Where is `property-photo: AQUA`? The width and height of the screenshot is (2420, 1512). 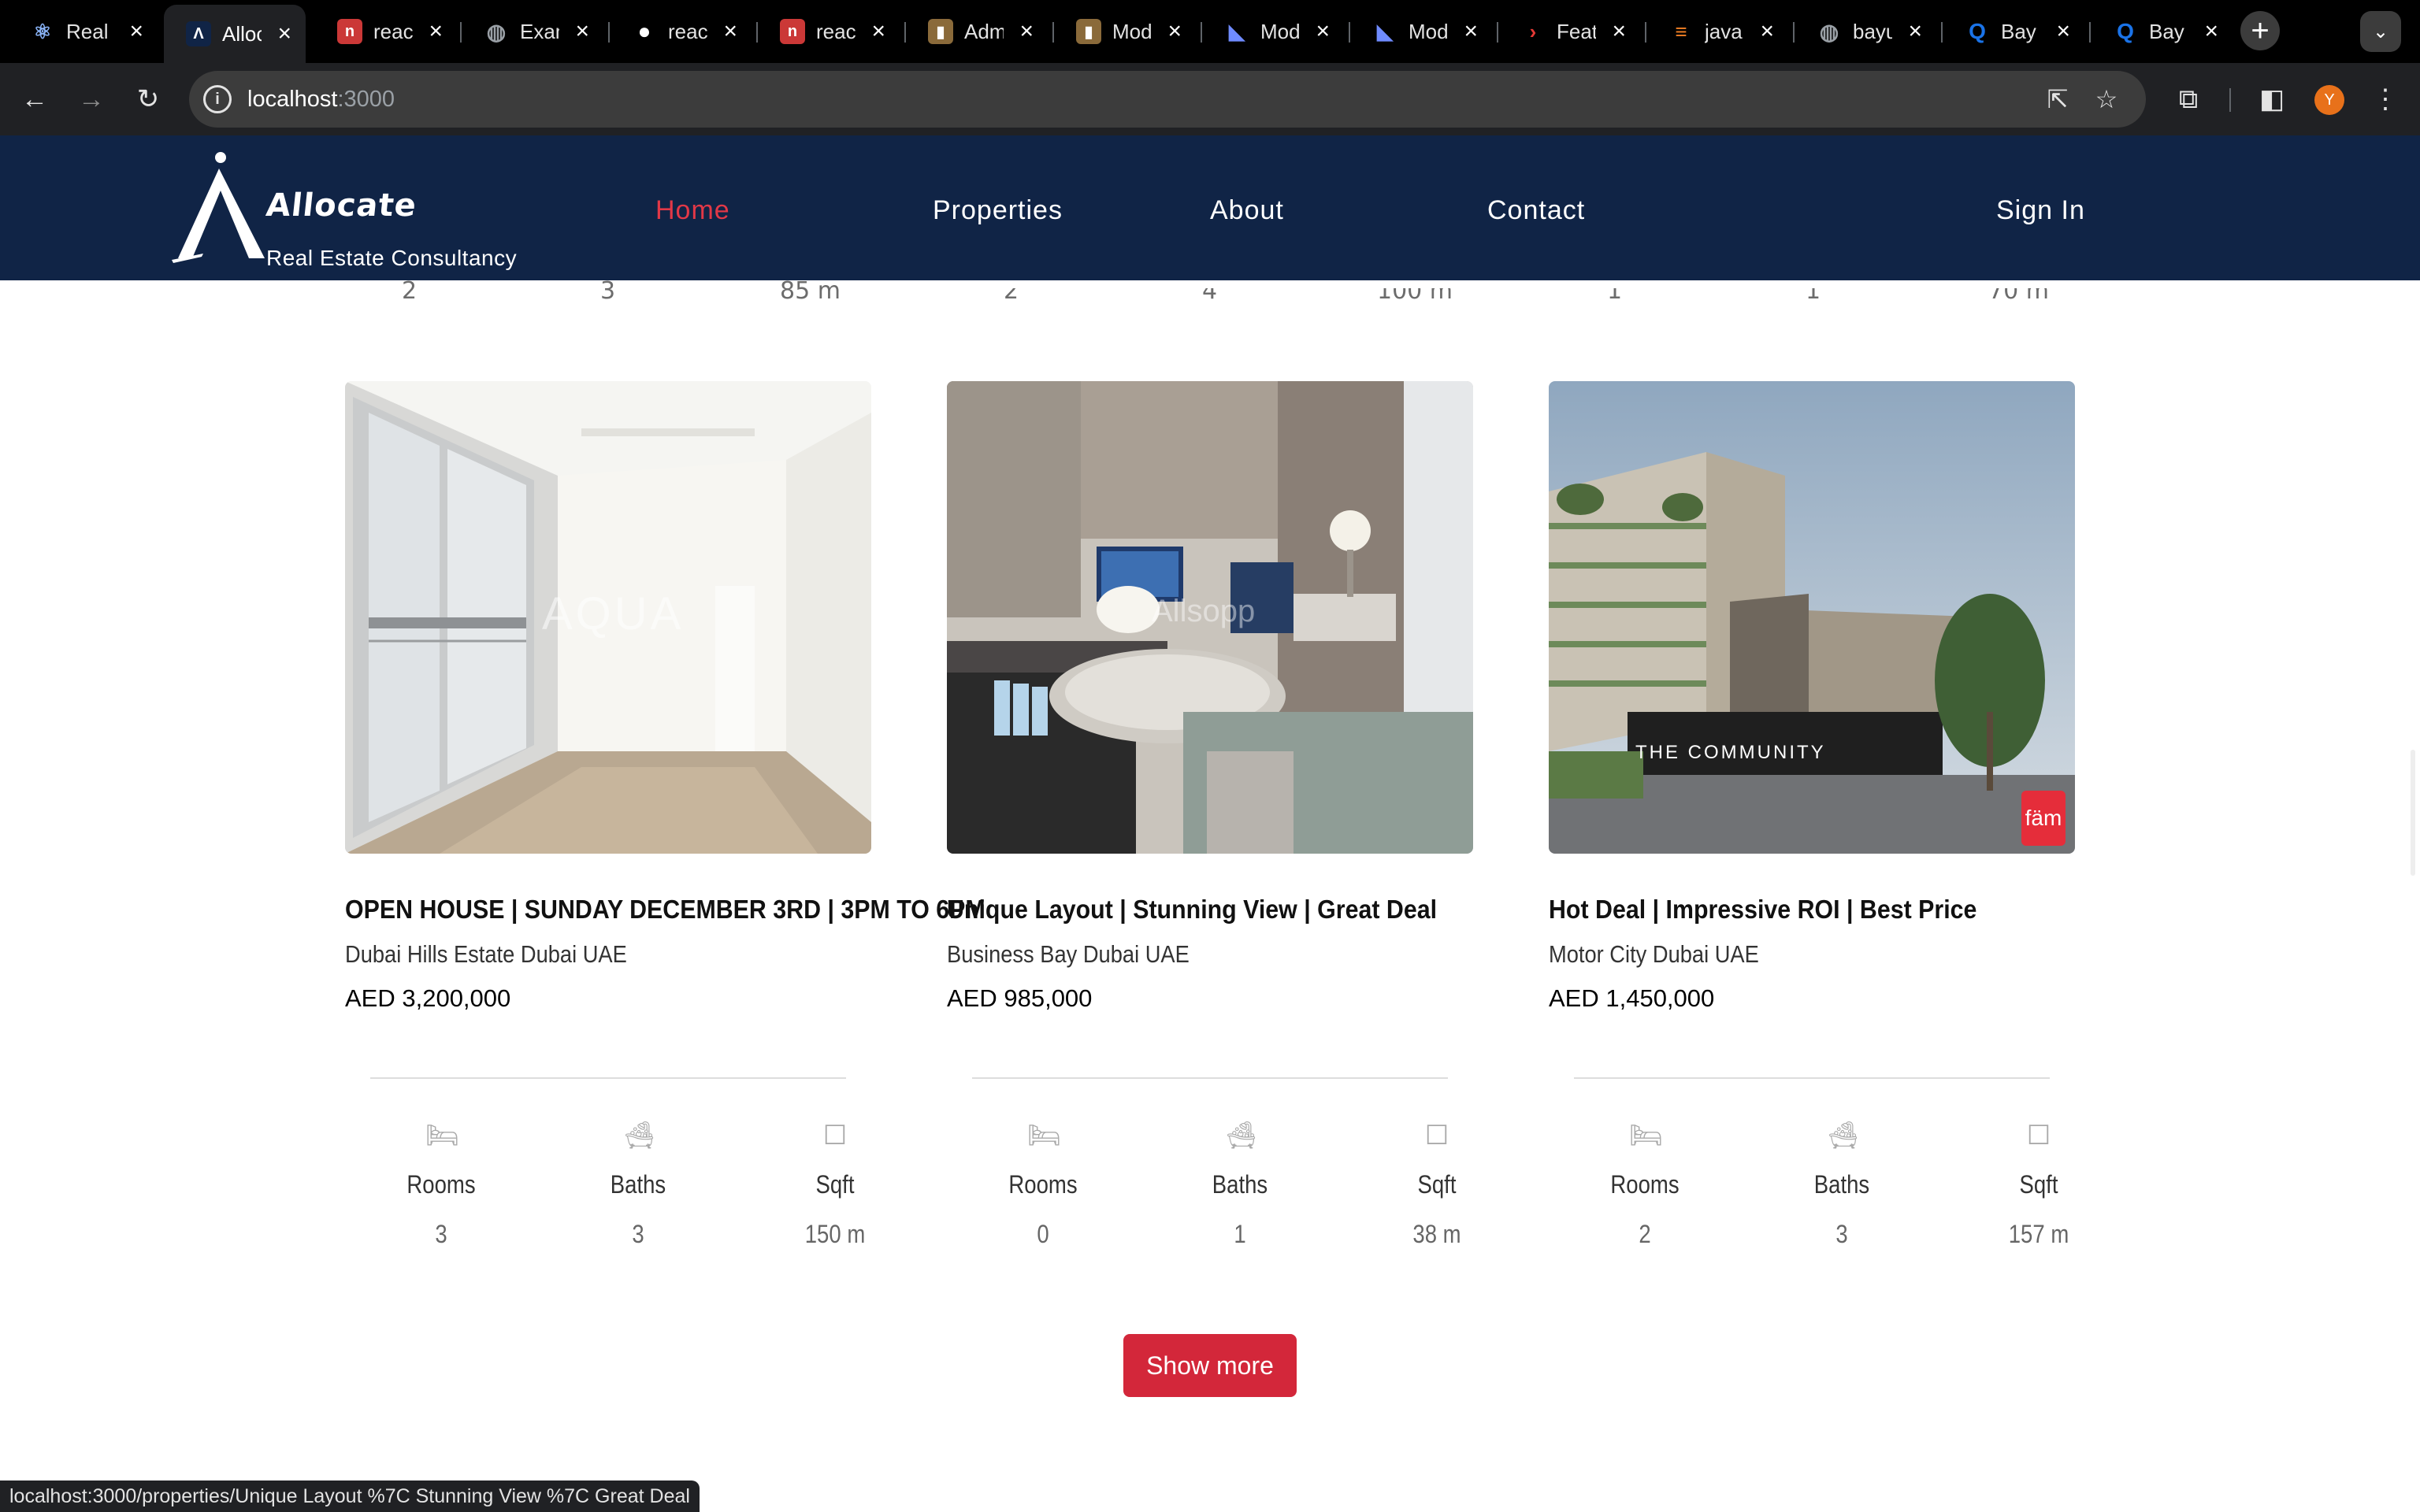
property-photo: AQUA is located at coordinates (608, 617).